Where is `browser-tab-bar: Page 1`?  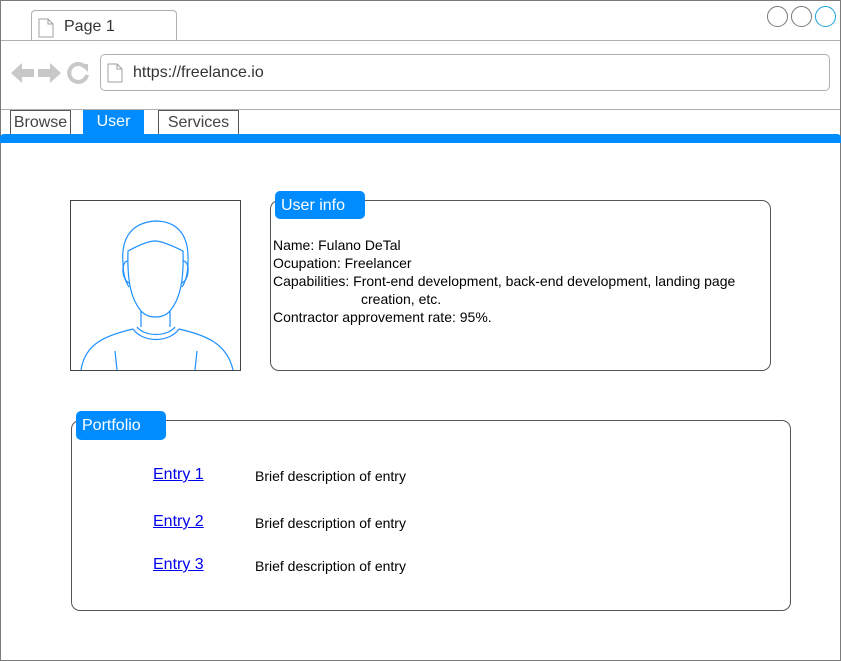 browser-tab-bar: Page 1 is located at coordinates (420, 21).